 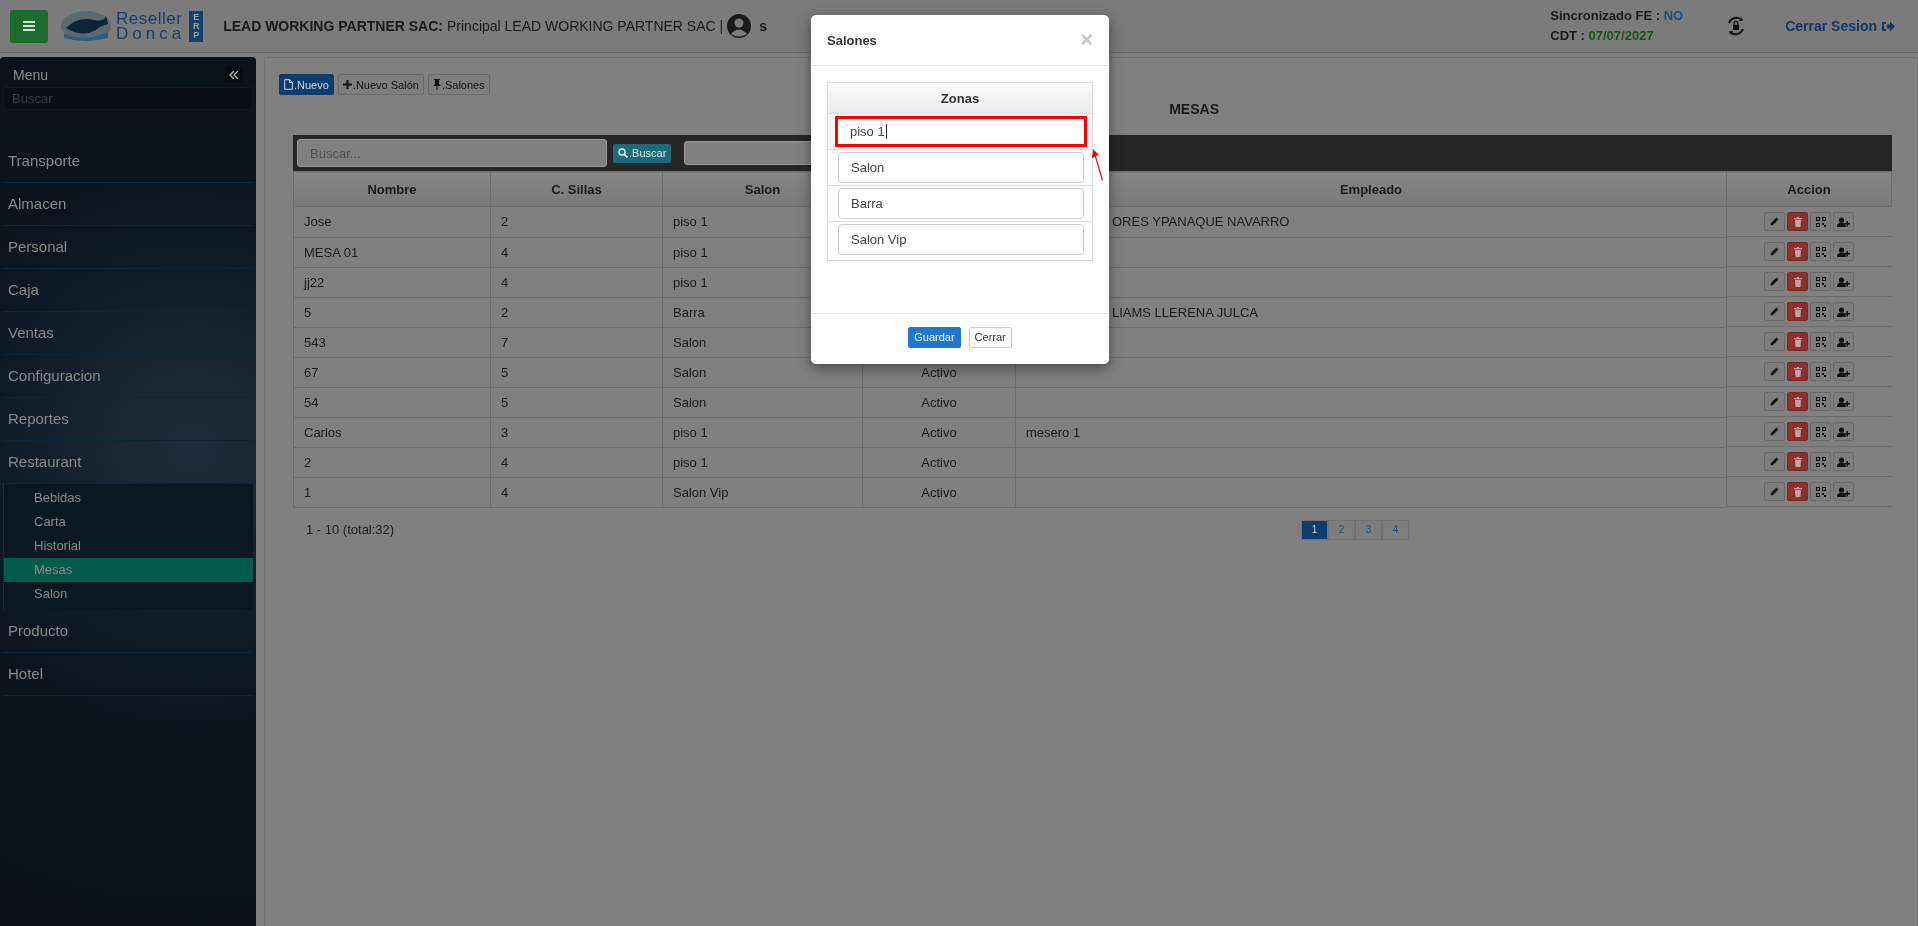 What do you see at coordinates (128, 419) in the screenshot?
I see `sidebar-item: Reportes` at bounding box center [128, 419].